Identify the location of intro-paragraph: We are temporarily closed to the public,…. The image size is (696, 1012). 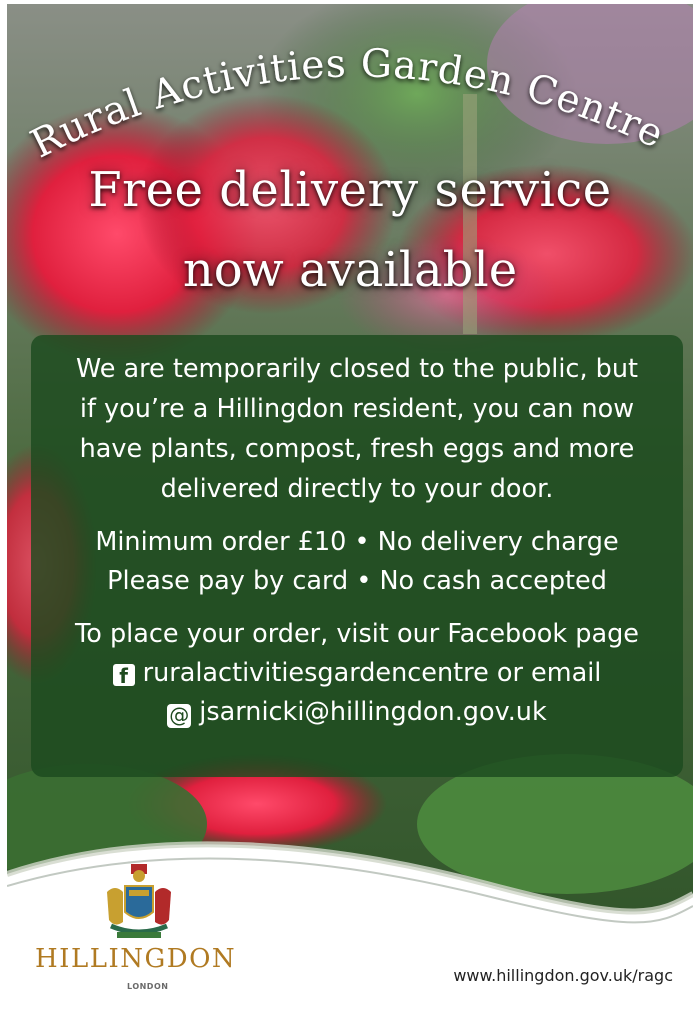
(357, 429).